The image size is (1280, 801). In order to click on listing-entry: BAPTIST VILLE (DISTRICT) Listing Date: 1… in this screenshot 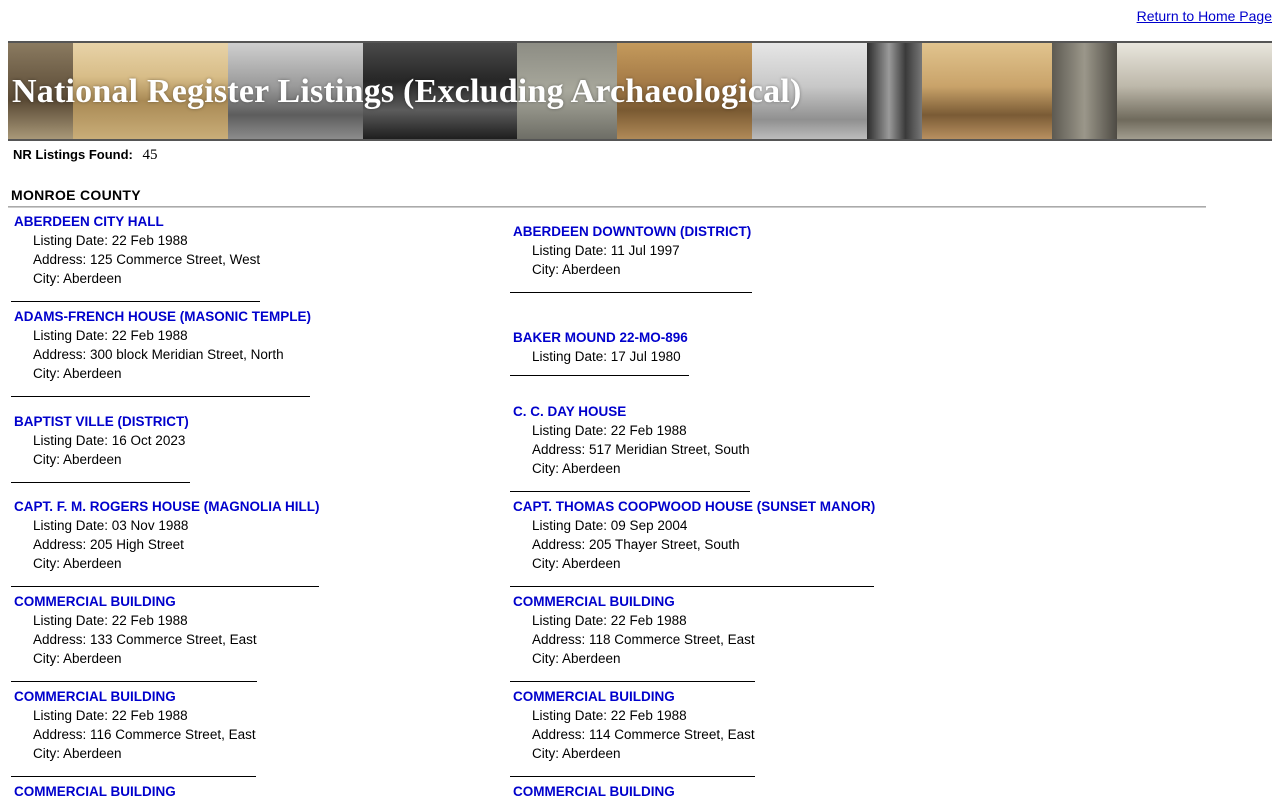, I will do `click(100, 447)`.